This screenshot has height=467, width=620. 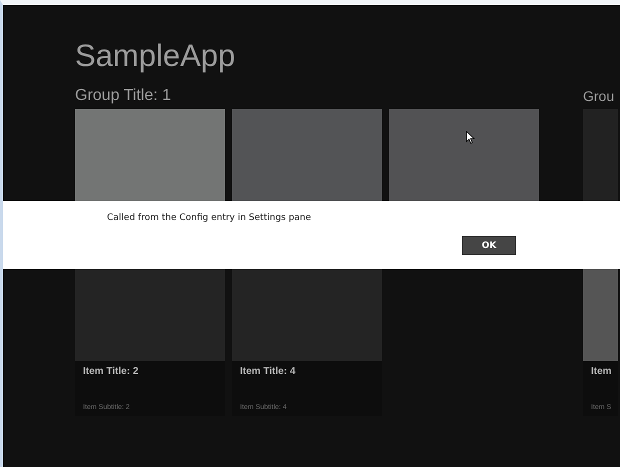 What do you see at coordinates (489, 245) in the screenshot?
I see `ok-button: OK` at bounding box center [489, 245].